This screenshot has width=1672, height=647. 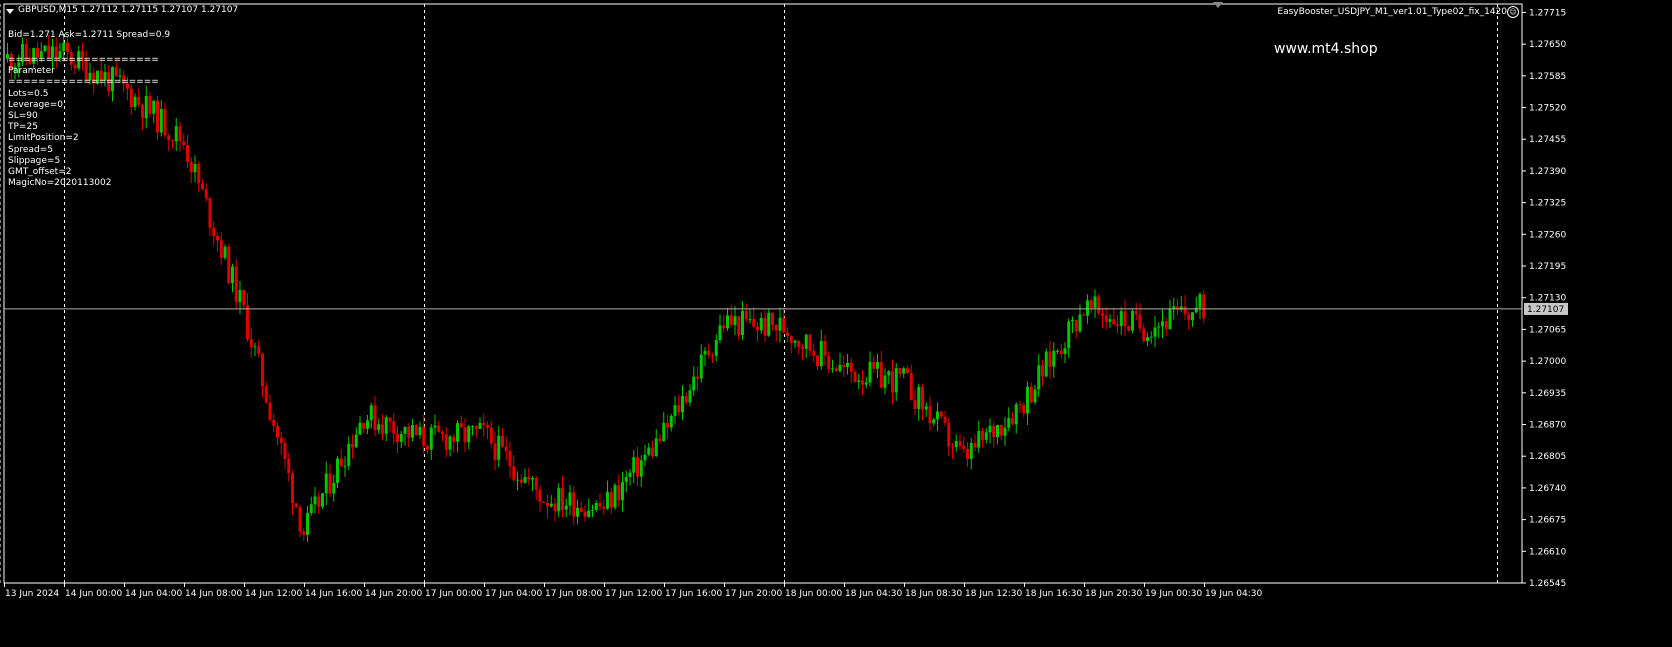 What do you see at coordinates (1113, 594) in the screenshot?
I see `x-tick-label: 18 Jun 20:30` at bounding box center [1113, 594].